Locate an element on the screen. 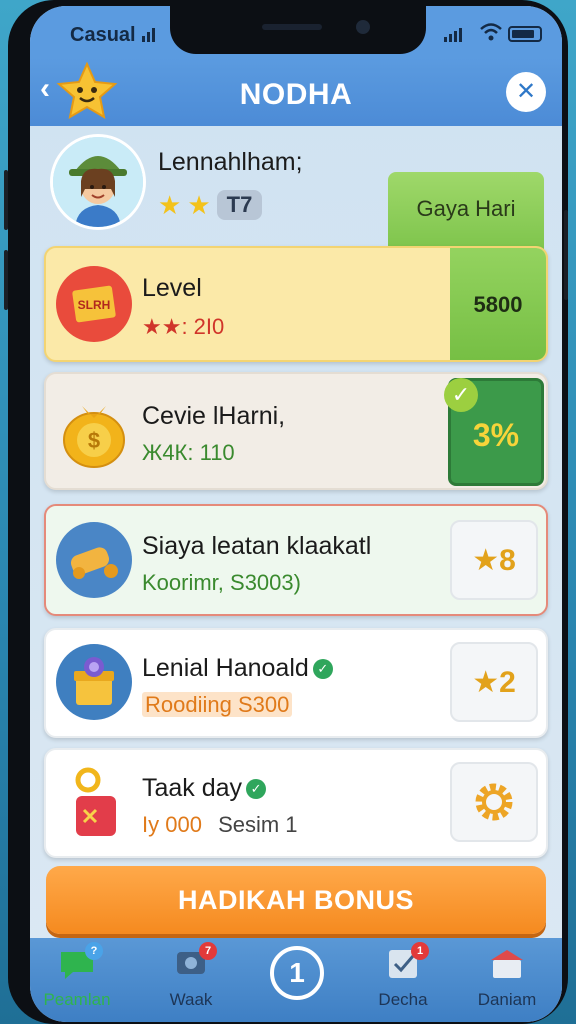 Image resolution: width=576 pixels, height=1024 pixels. avatar is located at coordinates (98, 182).